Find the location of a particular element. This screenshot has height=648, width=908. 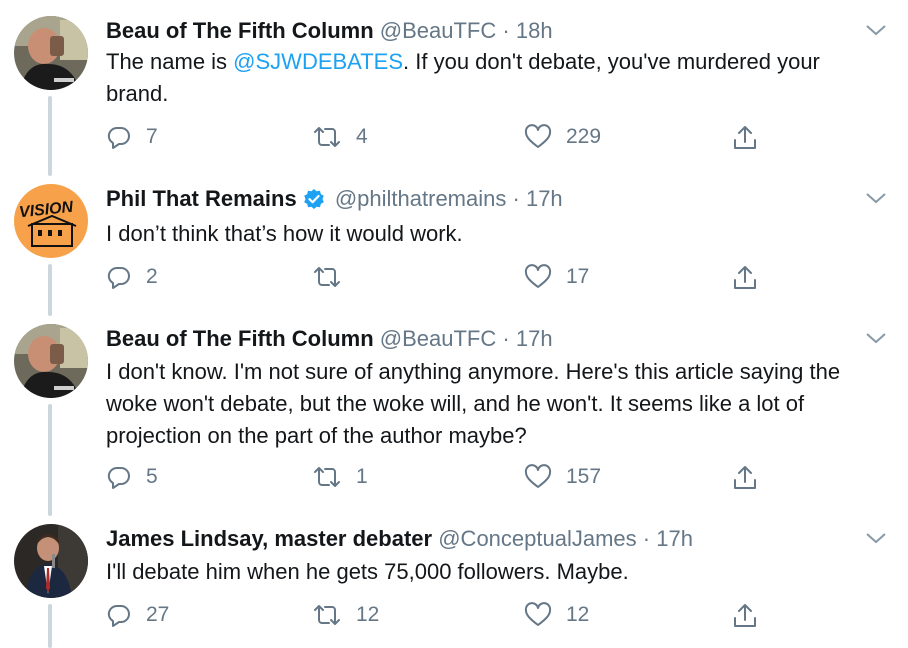

like-count: 12 is located at coordinates (578, 614).